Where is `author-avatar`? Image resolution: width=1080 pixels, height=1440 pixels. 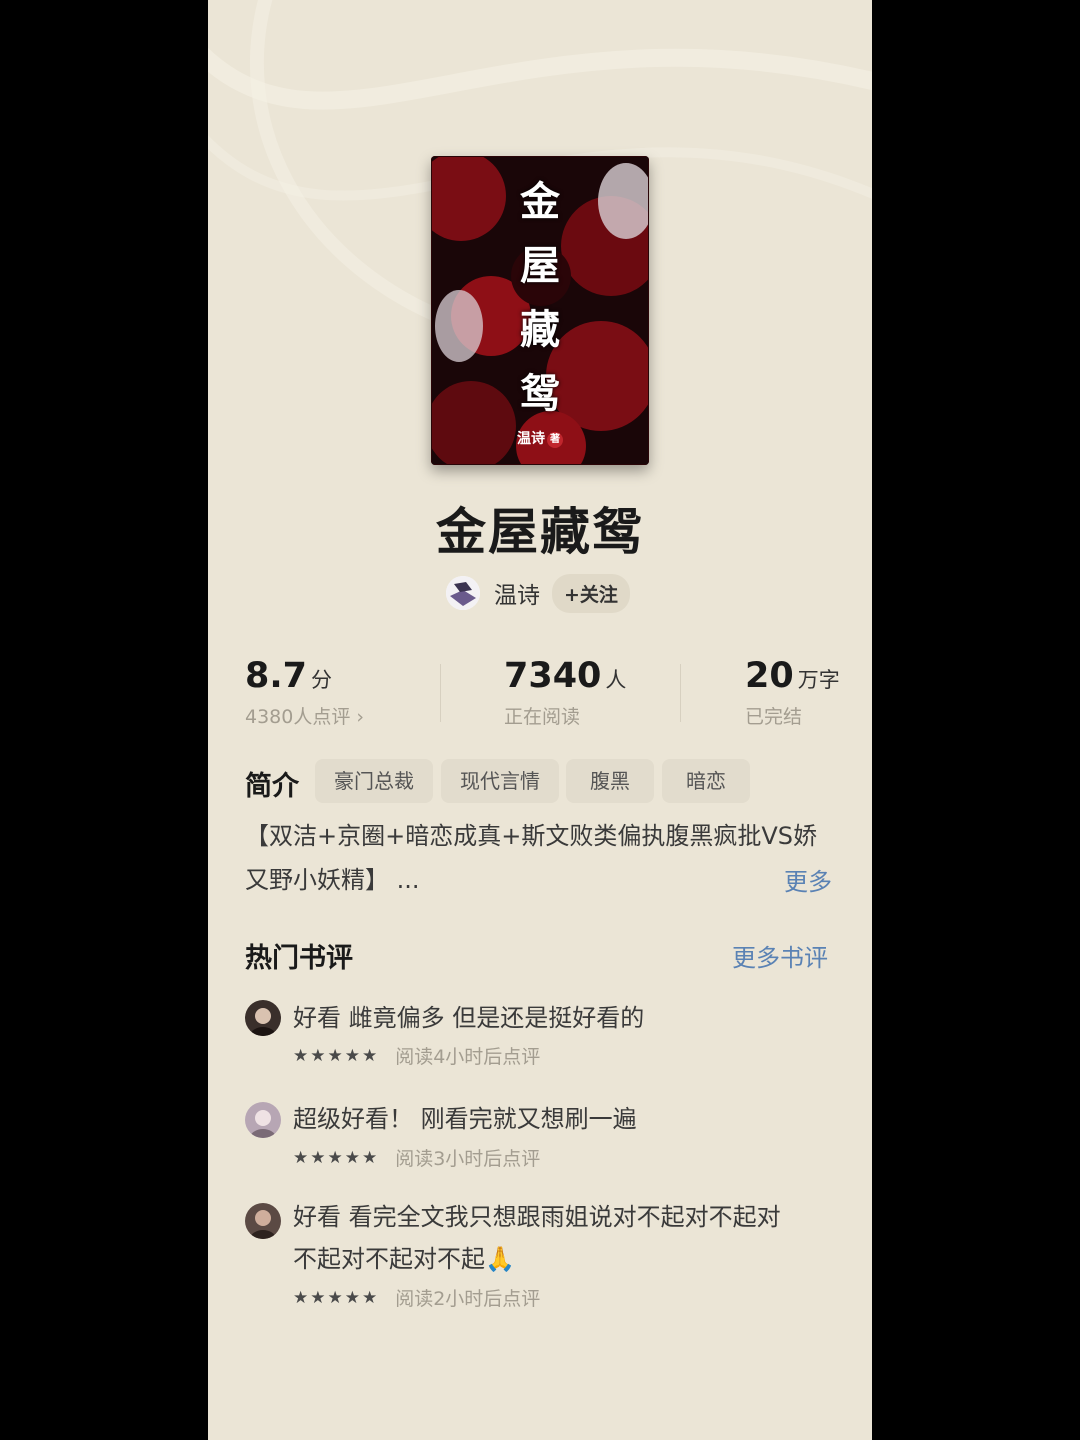
author-avatar is located at coordinates (463, 593).